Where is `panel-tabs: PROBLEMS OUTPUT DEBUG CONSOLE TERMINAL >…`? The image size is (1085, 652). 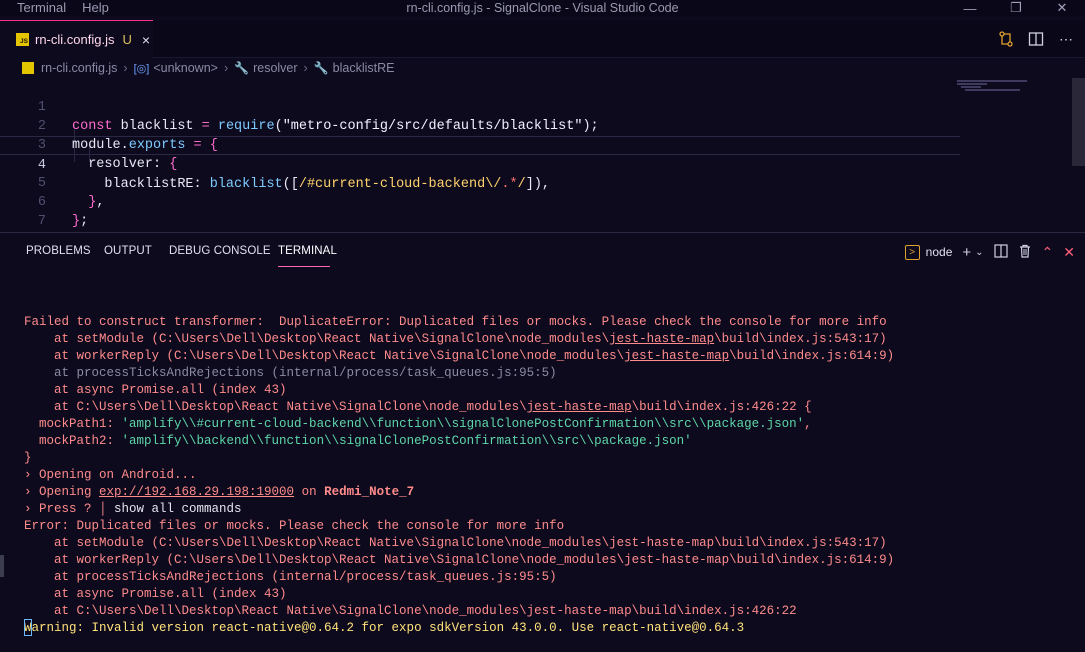 panel-tabs: PROBLEMS OUTPUT DEBUG CONSOLE TERMINAL >… is located at coordinates (542, 251).